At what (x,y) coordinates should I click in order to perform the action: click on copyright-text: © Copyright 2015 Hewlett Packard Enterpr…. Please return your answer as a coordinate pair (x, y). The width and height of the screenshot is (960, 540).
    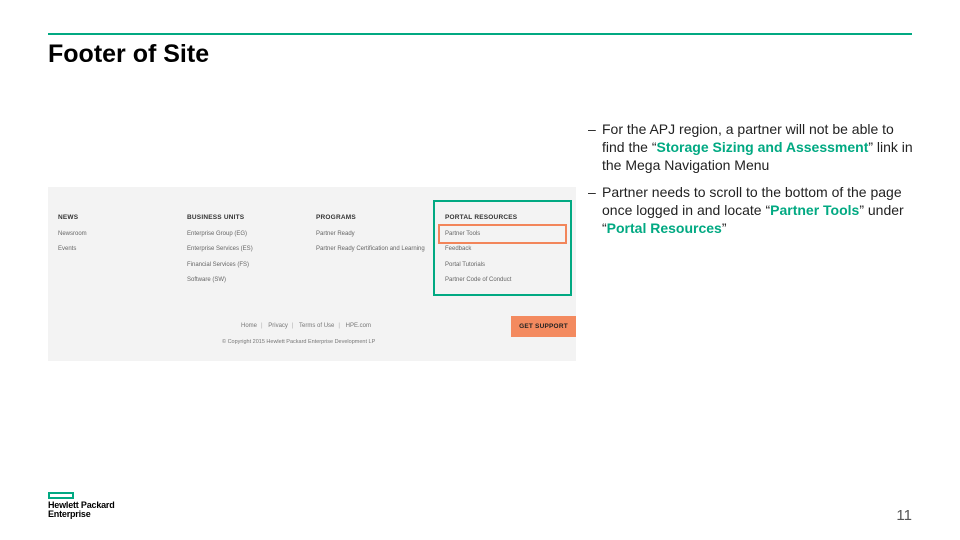
    Looking at the image, I should click on (299, 342).